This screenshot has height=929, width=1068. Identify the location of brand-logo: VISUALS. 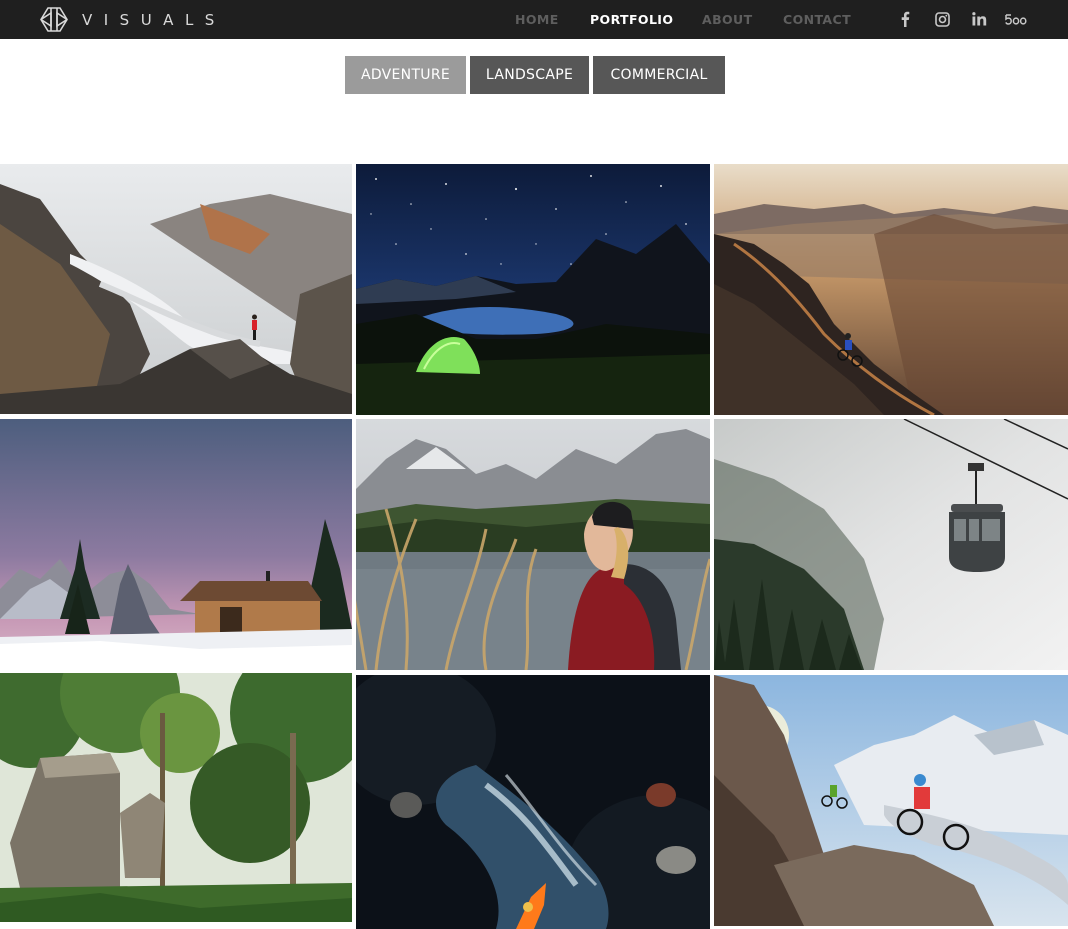
(132, 19).